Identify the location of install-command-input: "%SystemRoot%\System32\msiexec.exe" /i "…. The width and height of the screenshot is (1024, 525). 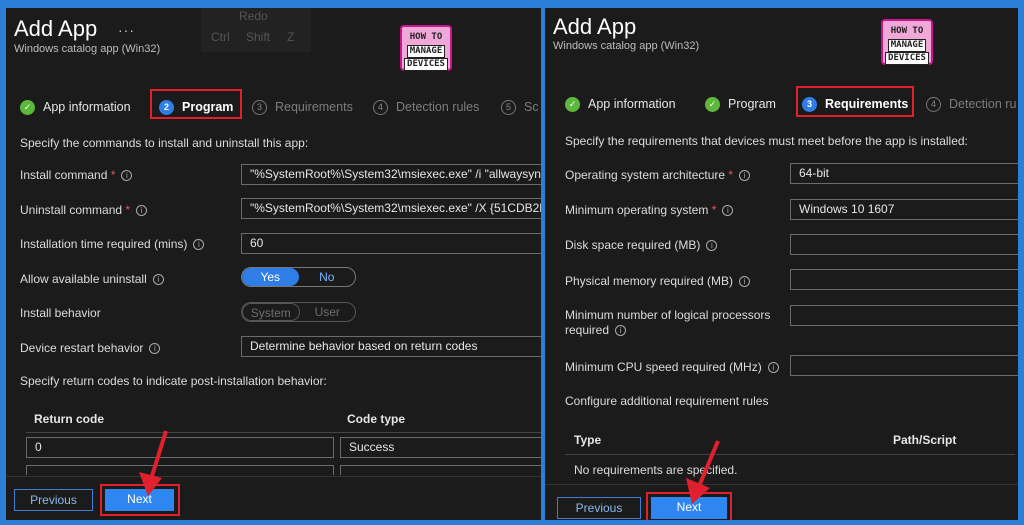
(391, 174).